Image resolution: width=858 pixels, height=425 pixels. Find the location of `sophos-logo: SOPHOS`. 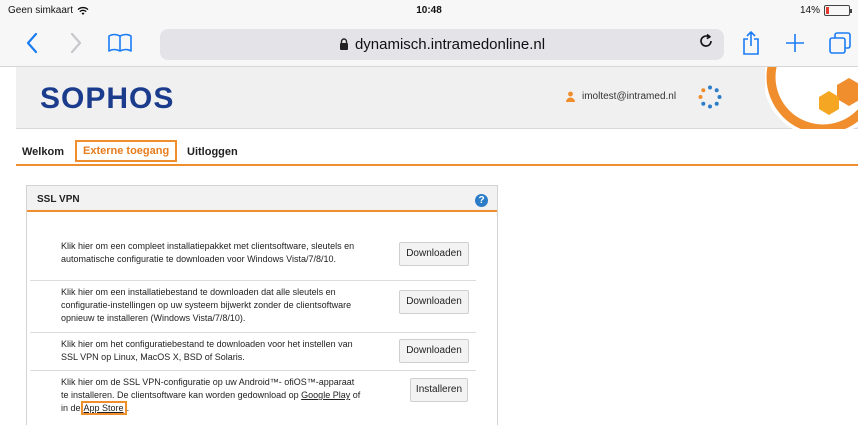

sophos-logo: SOPHOS is located at coordinates (107, 98).